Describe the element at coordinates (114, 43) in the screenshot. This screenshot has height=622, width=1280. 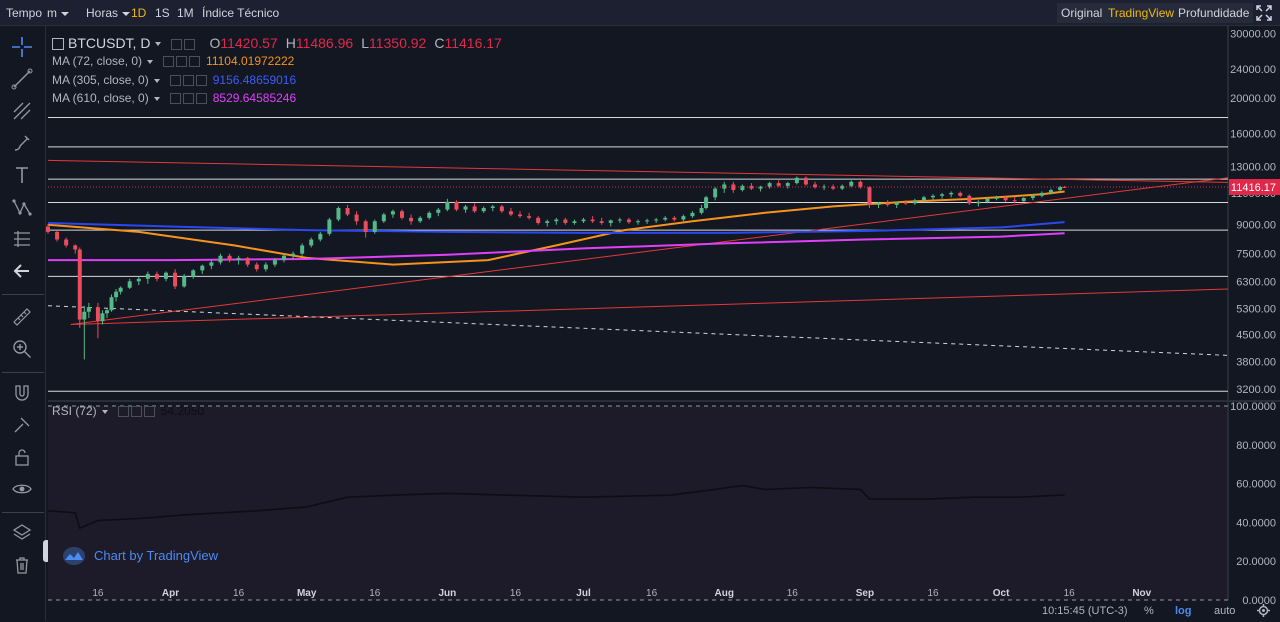
I see `symbol-name: BTCUSDT, D` at that location.